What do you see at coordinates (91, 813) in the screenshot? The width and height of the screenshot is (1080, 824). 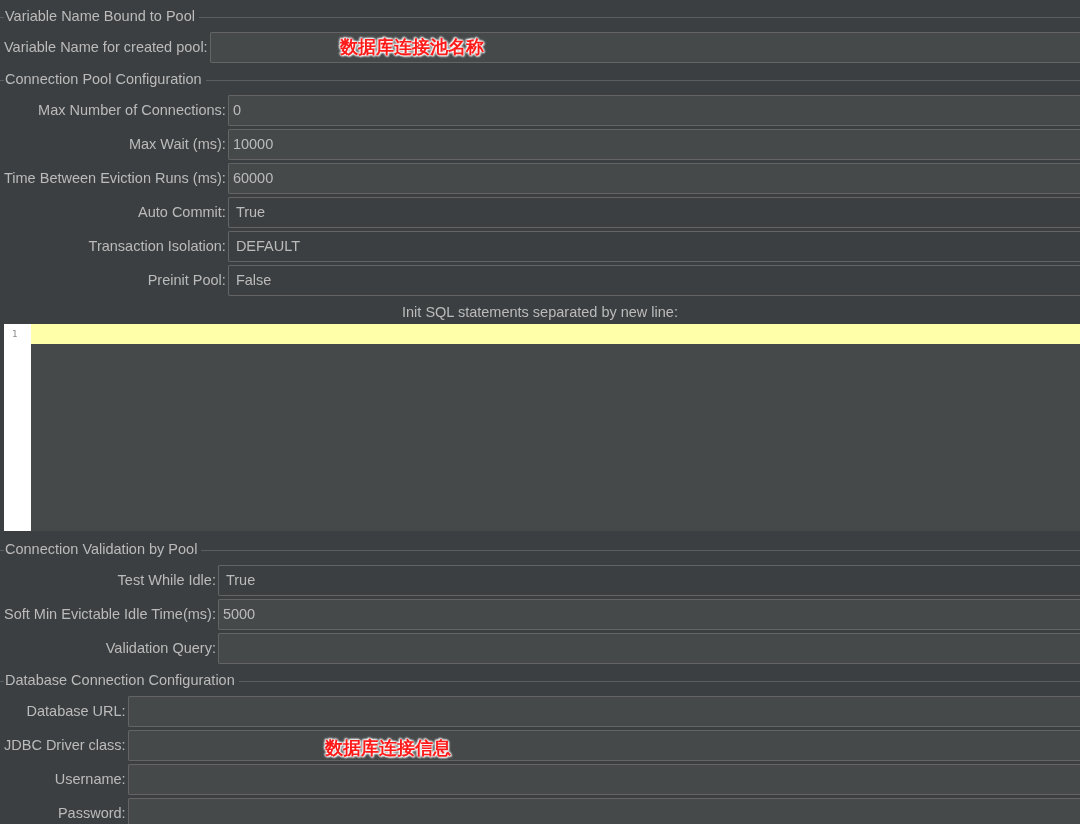 I see `field-label: Password:` at bounding box center [91, 813].